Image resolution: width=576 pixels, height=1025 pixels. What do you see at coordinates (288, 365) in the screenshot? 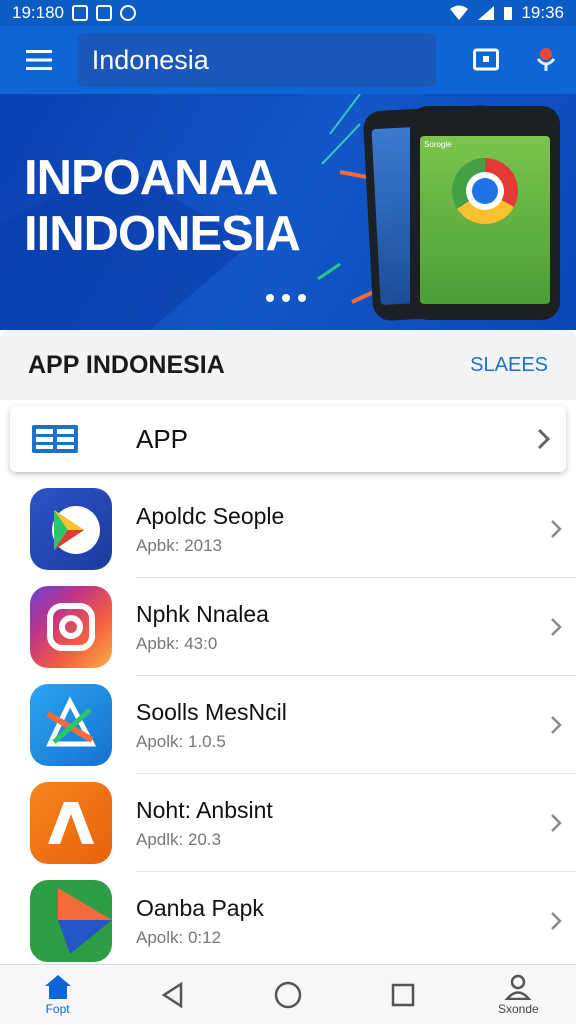
I see `section-header: APP INDONESIA SLAEES` at bounding box center [288, 365].